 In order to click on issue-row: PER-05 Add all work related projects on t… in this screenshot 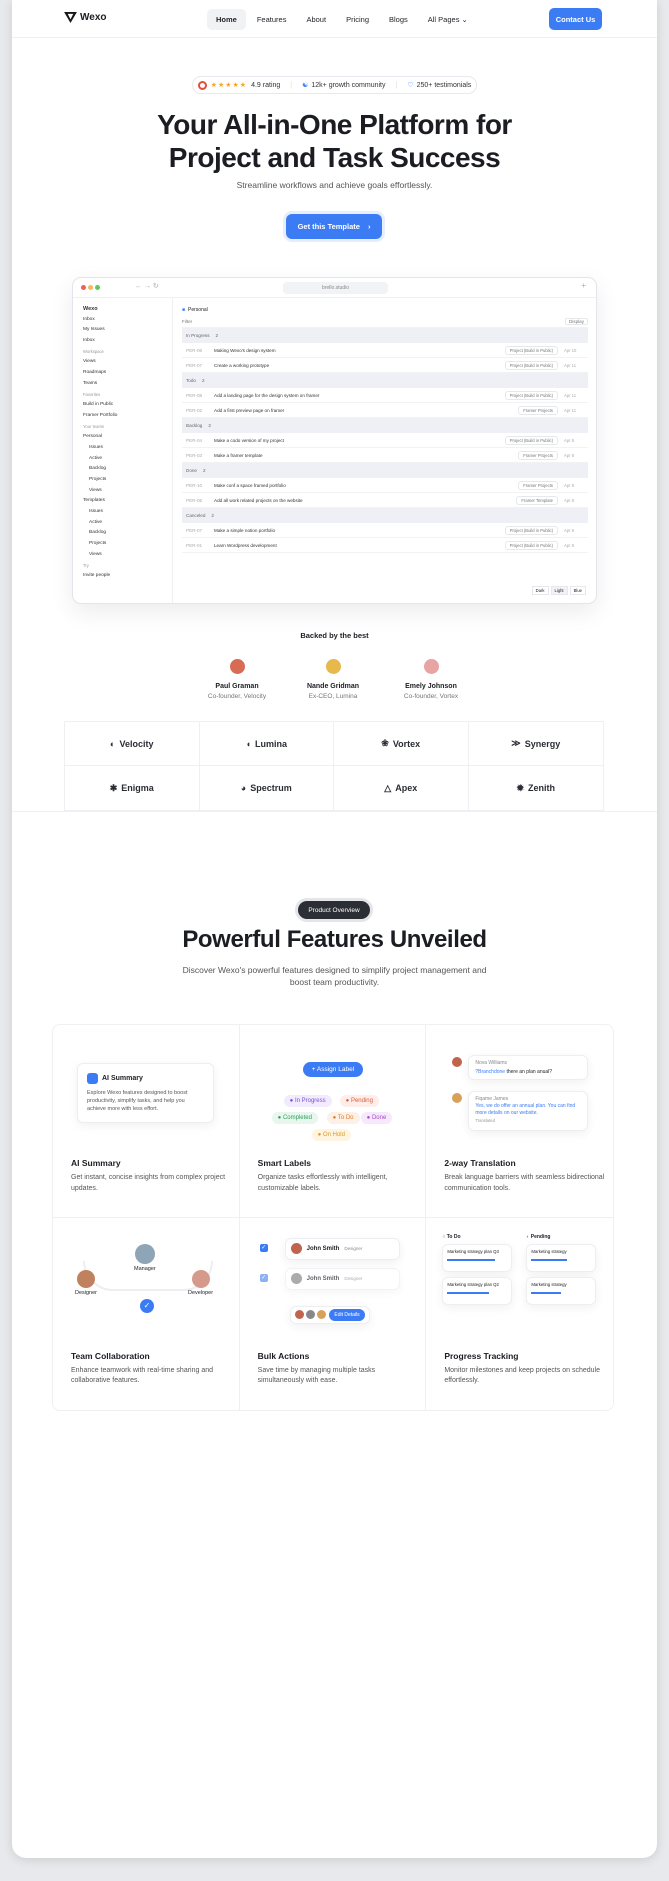, I will do `click(385, 500)`.